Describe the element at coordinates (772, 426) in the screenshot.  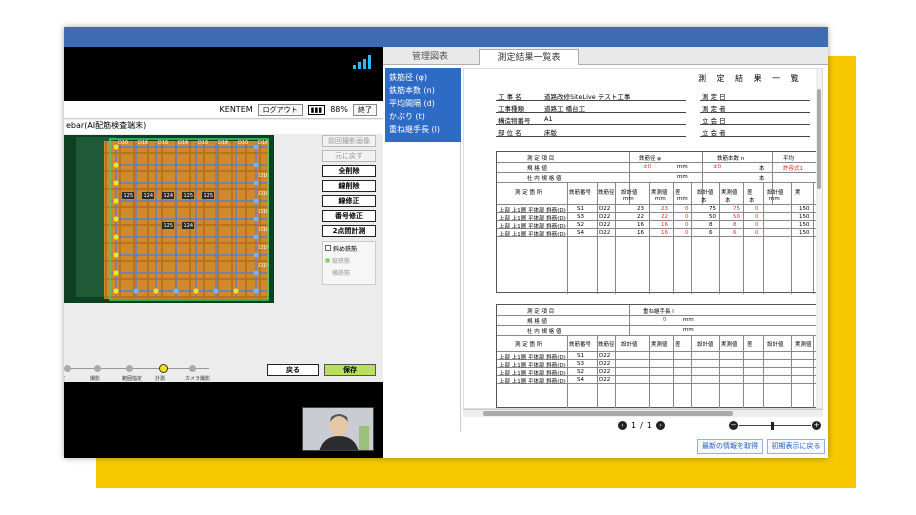
I see `zoom-knob` at that location.